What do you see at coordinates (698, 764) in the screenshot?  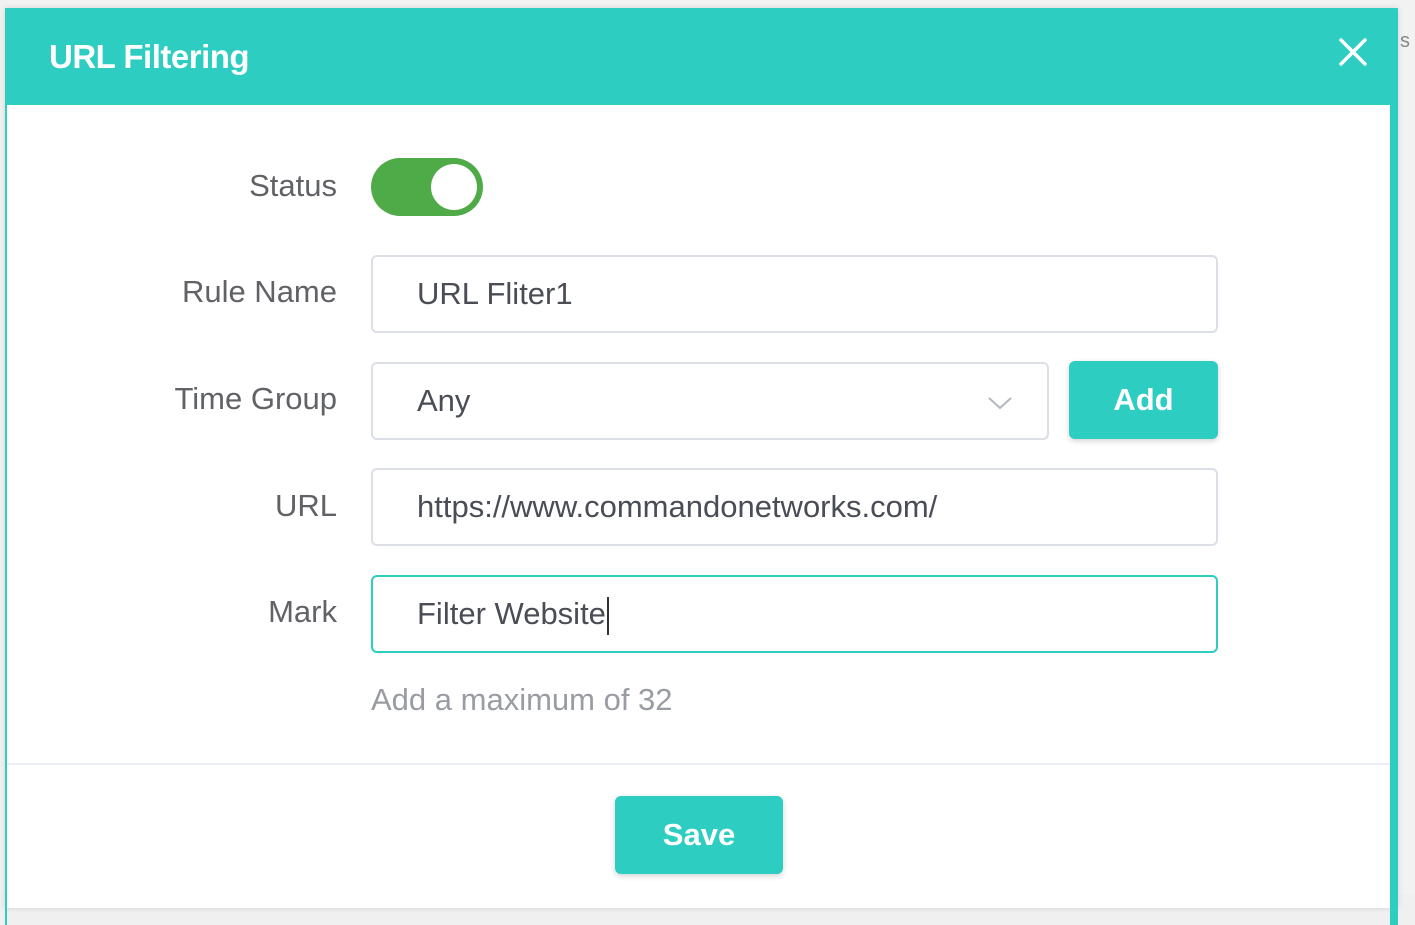 I see `footer-divider` at bounding box center [698, 764].